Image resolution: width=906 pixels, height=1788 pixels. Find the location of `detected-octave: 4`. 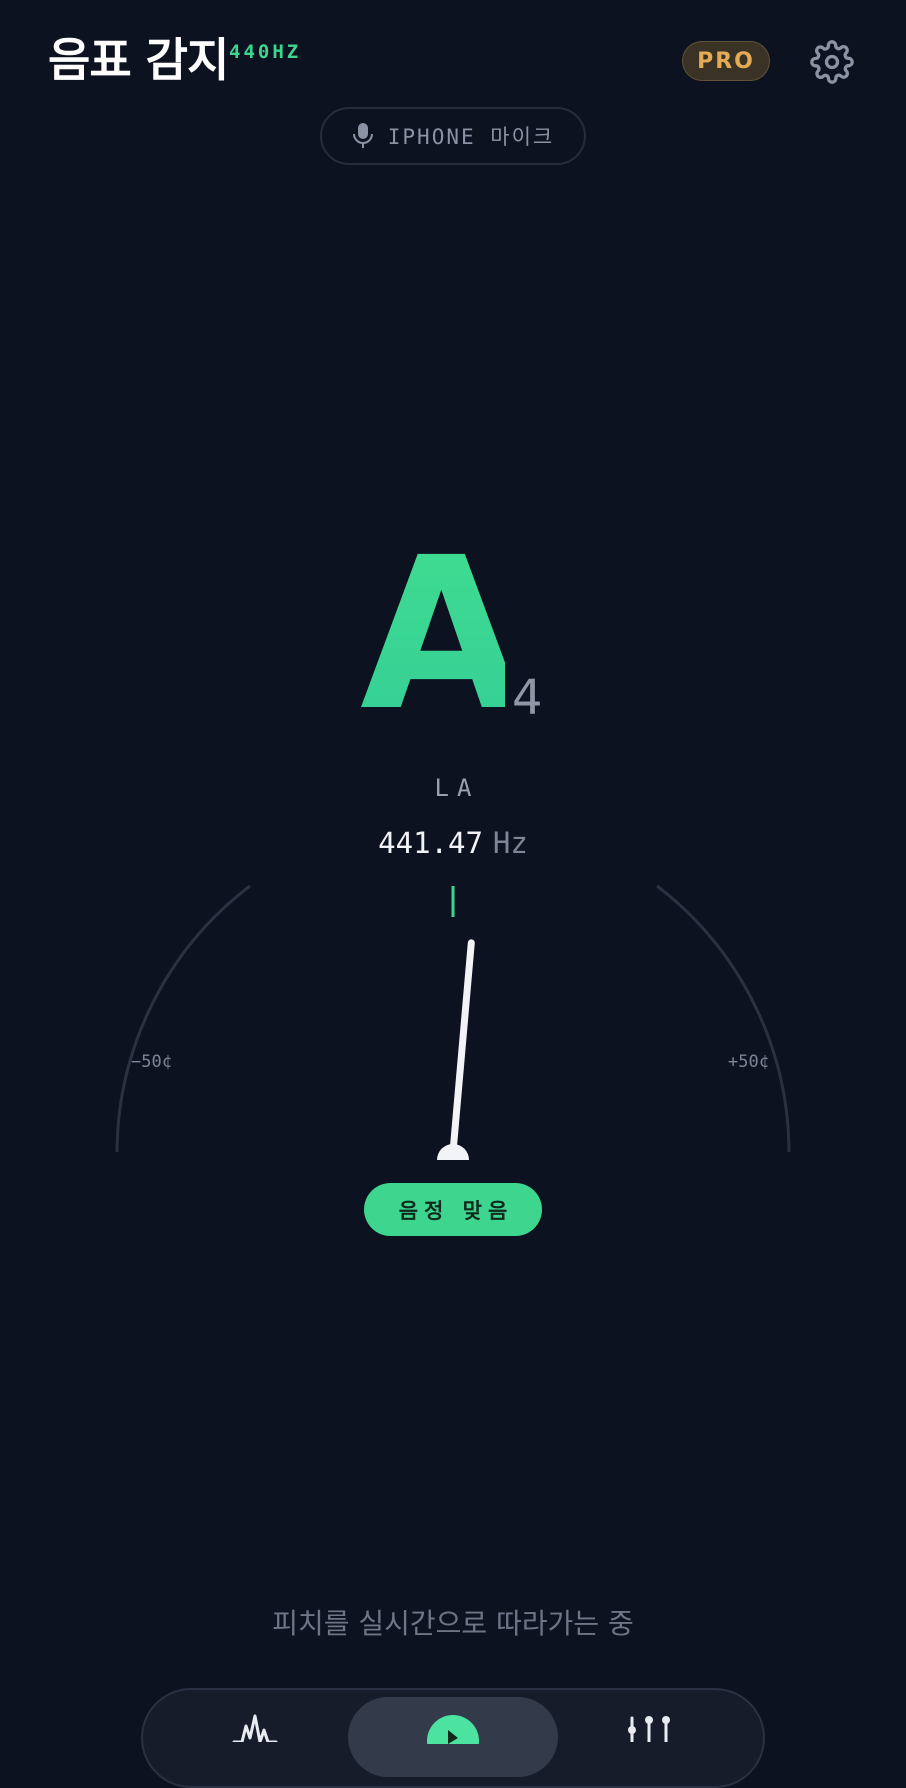

detected-octave: 4 is located at coordinates (527, 698).